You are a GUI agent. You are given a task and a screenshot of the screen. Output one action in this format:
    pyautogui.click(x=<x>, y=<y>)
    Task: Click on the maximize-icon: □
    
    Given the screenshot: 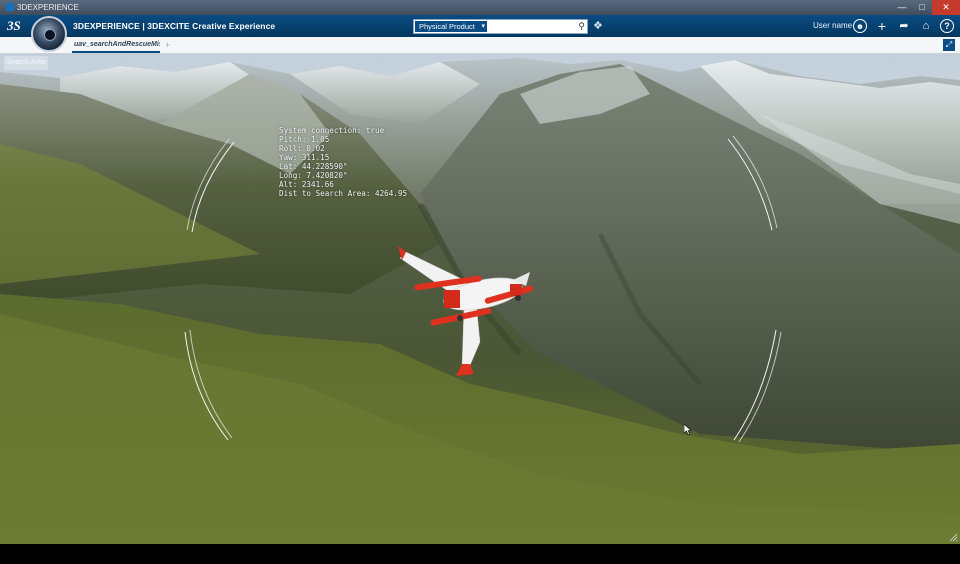 What is the action you would take?
    pyautogui.click(x=922, y=7)
    